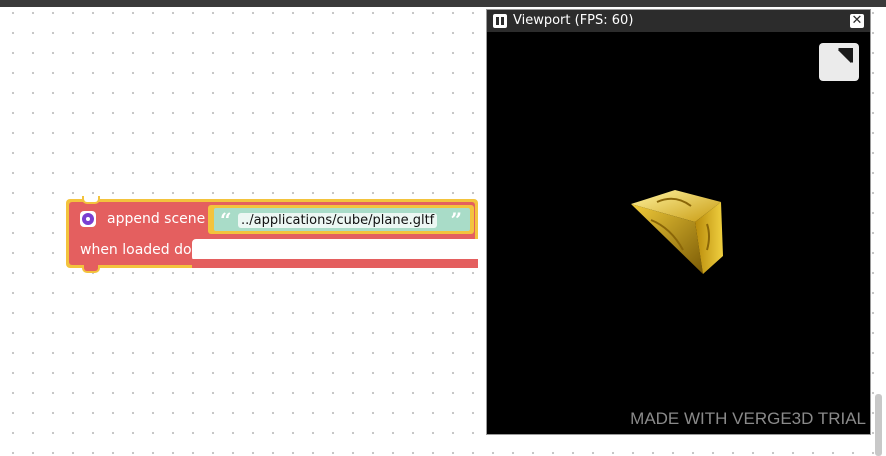 This screenshot has height=456, width=886. What do you see at coordinates (91, 200) in the screenshot?
I see `previous-connection-notch` at bounding box center [91, 200].